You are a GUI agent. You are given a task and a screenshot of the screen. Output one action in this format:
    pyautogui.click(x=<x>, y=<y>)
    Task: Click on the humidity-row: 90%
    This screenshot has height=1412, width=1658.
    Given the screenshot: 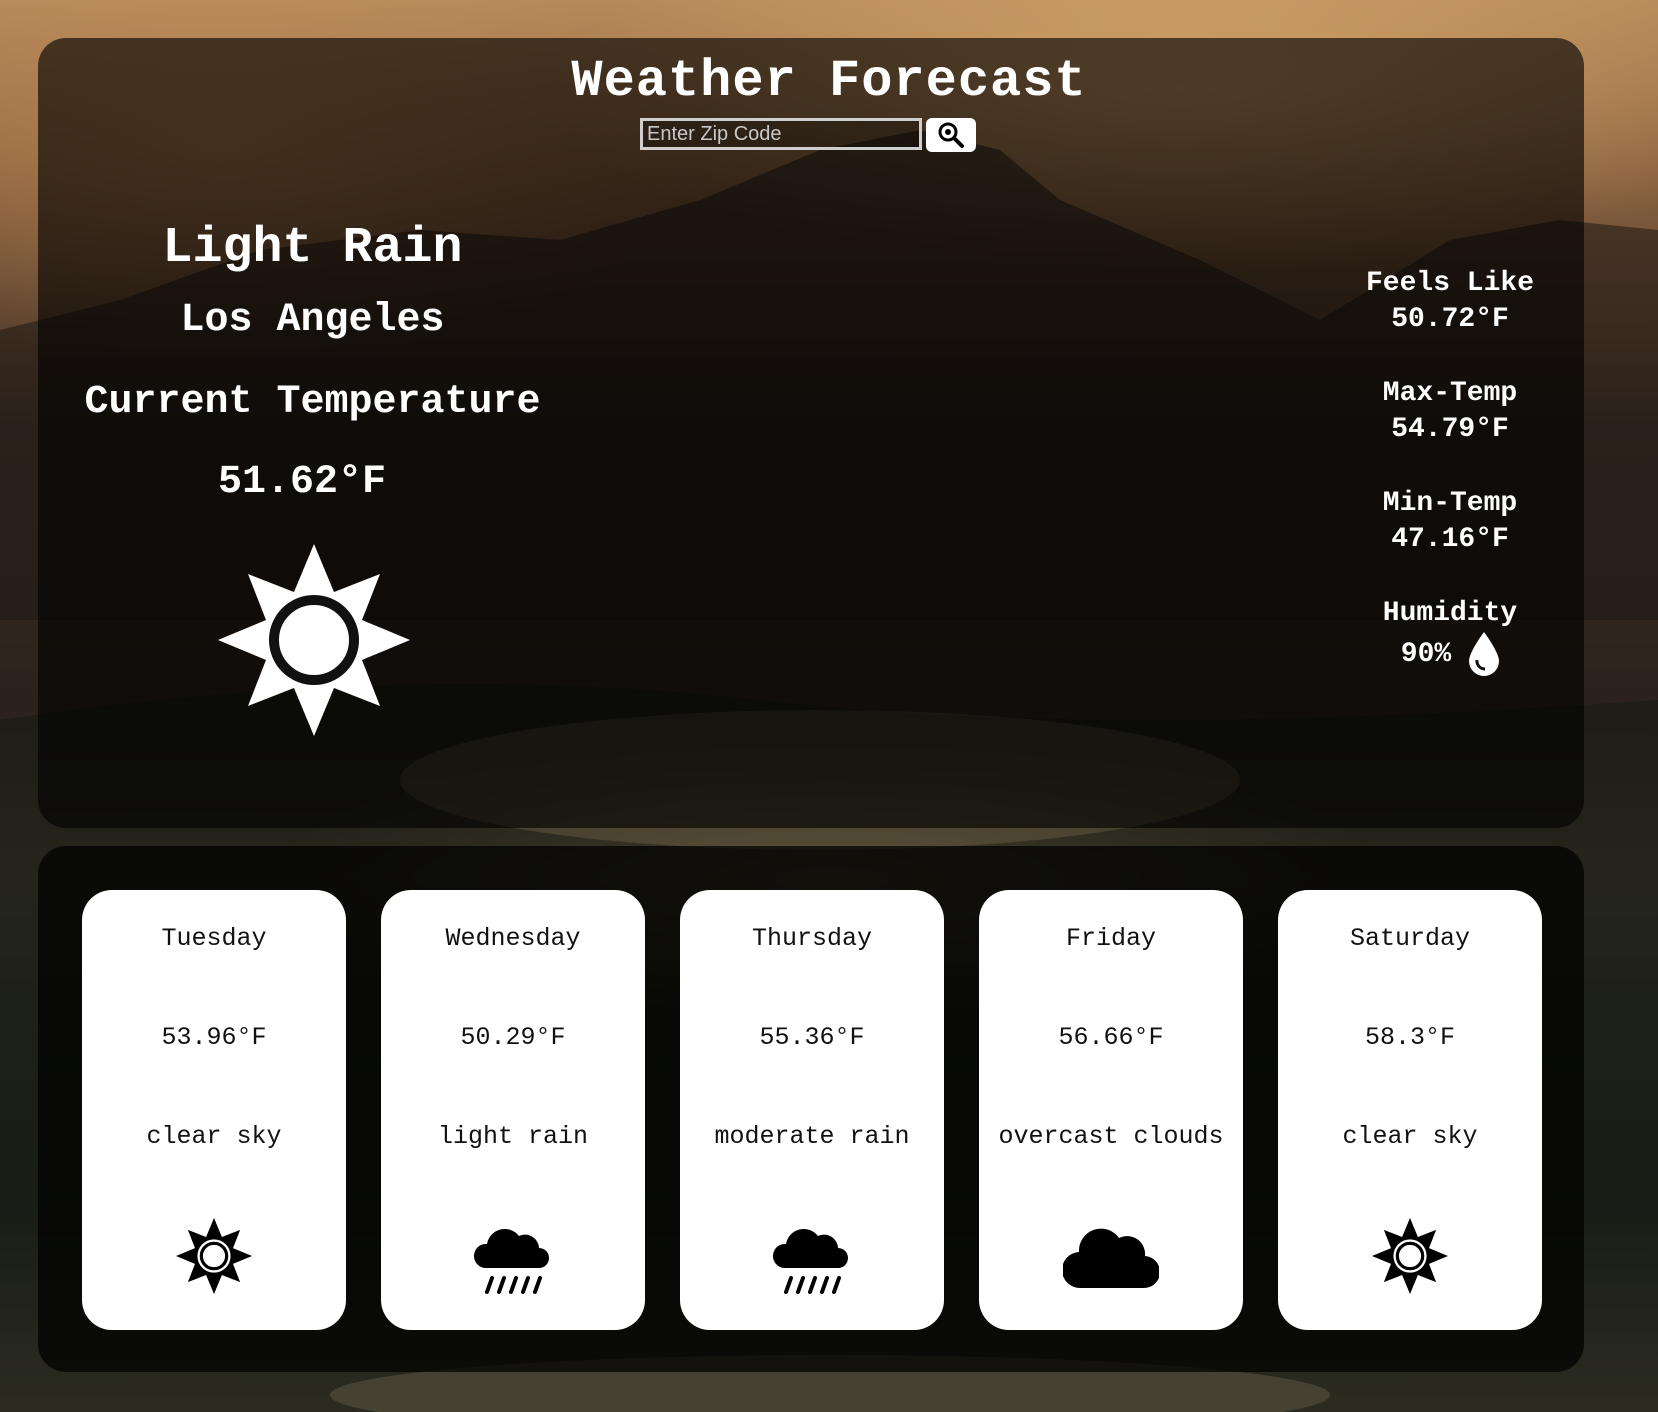 What is the action you would take?
    pyautogui.click(x=1450, y=654)
    